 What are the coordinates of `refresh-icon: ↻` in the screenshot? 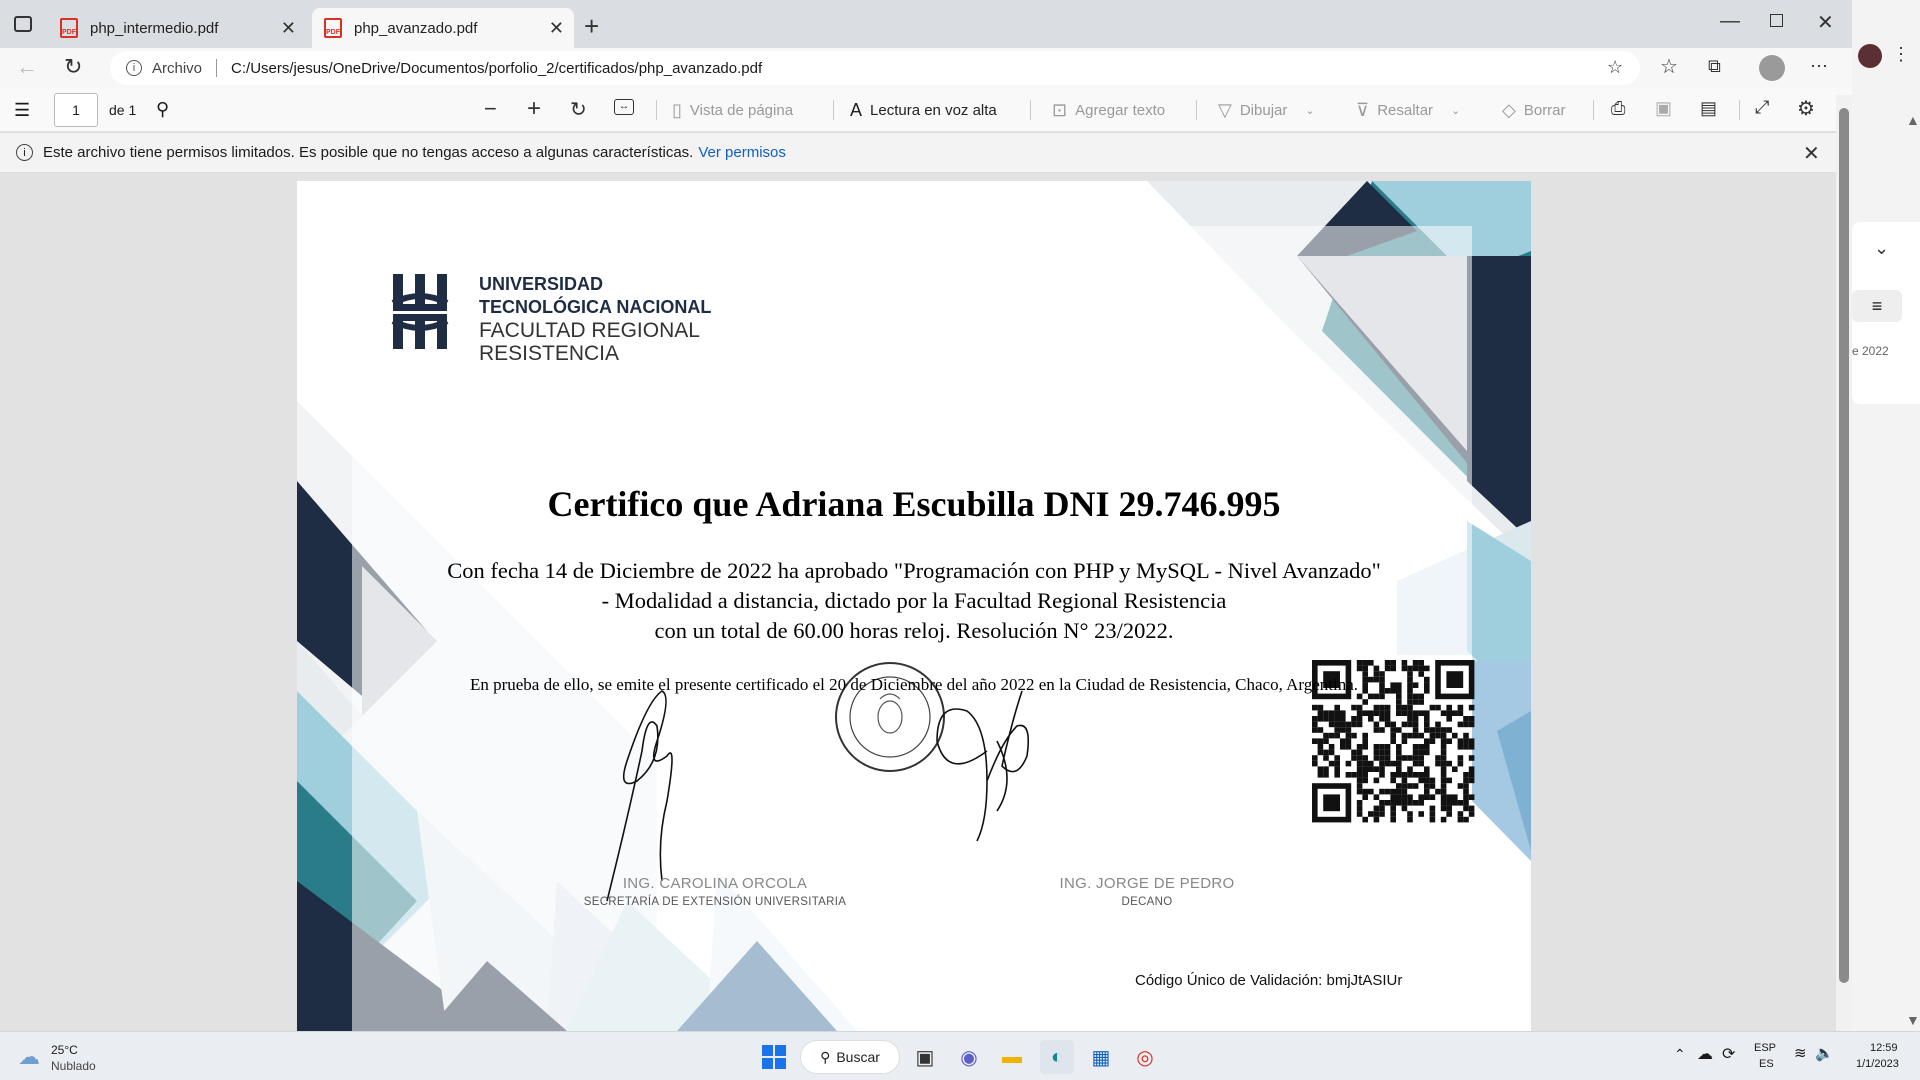 It's located at (73, 67).